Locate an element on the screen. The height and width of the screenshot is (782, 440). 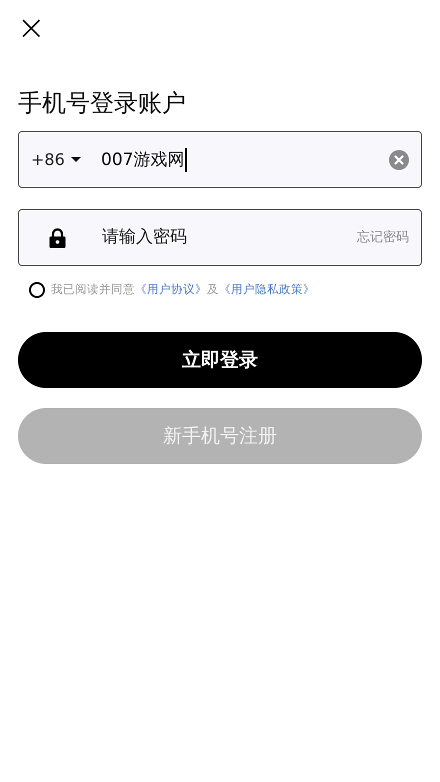
agreement-text: 我已阅读并同意《用户协议》及《用户隐私政策》 is located at coordinates (183, 289).